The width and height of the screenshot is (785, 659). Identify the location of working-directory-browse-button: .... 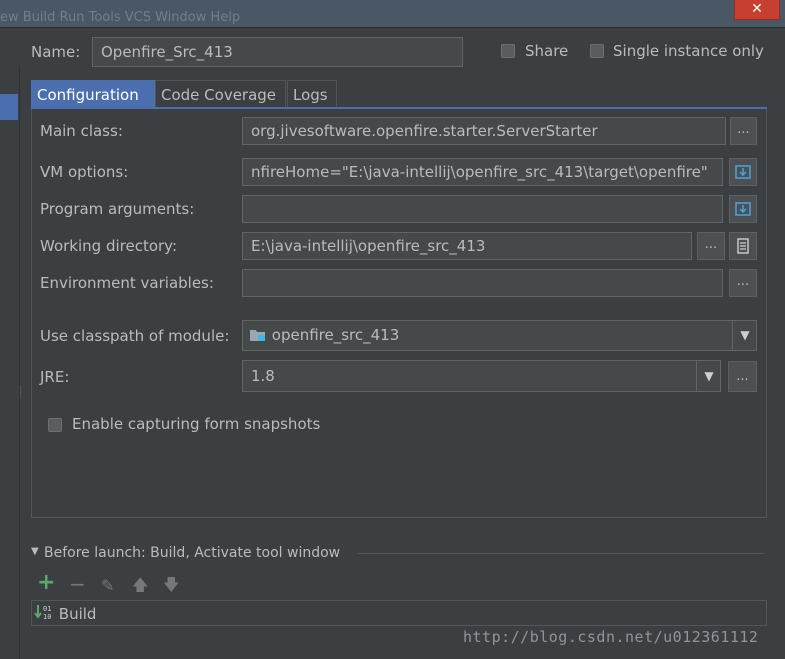
(711, 246).